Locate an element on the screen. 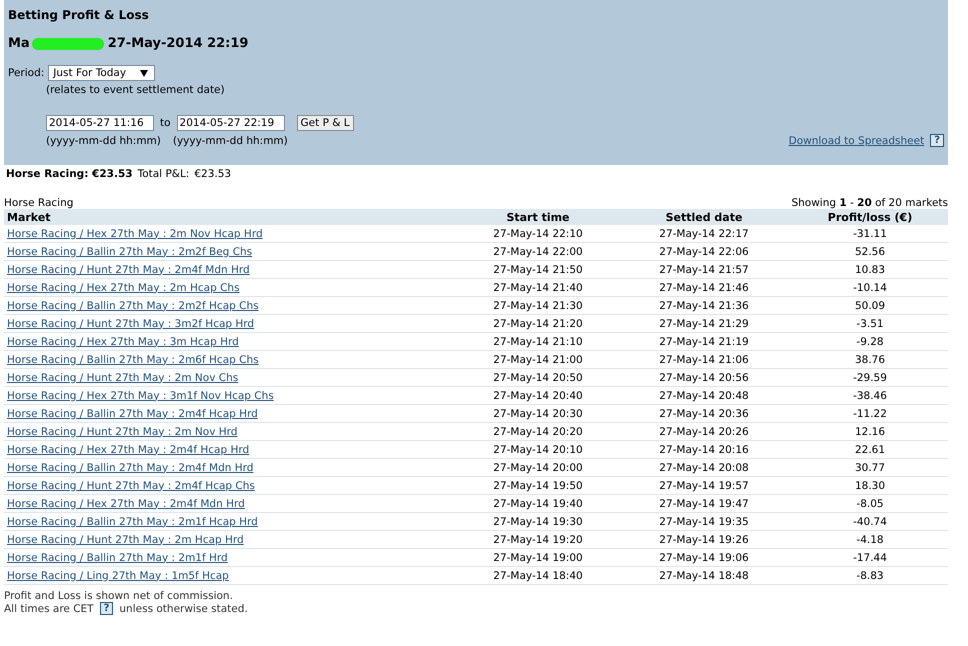 This screenshot has height=646, width=968. market-link: Horse Racing / Ballin 27th May : 2m2f Beg Chs is located at coordinates (129, 252).